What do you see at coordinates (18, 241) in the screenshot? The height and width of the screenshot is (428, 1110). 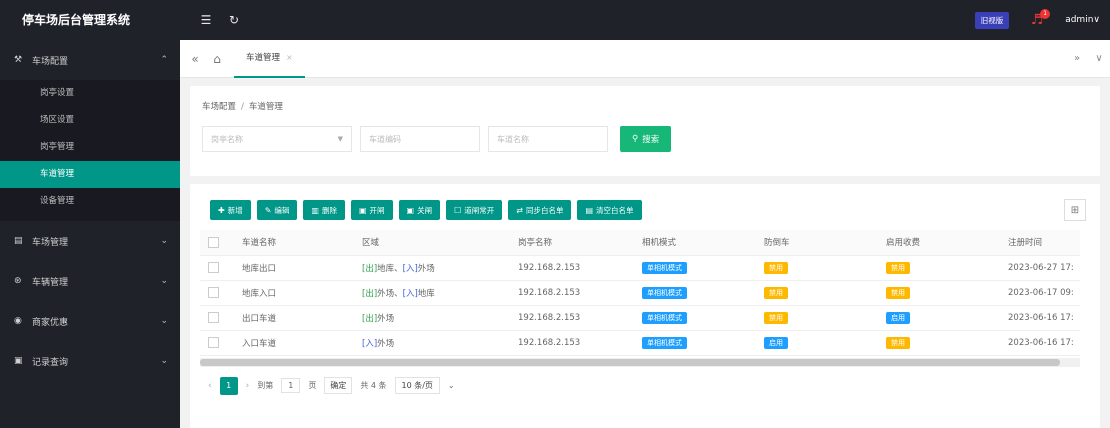 I see `parking-icon: ▤` at bounding box center [18, 241].